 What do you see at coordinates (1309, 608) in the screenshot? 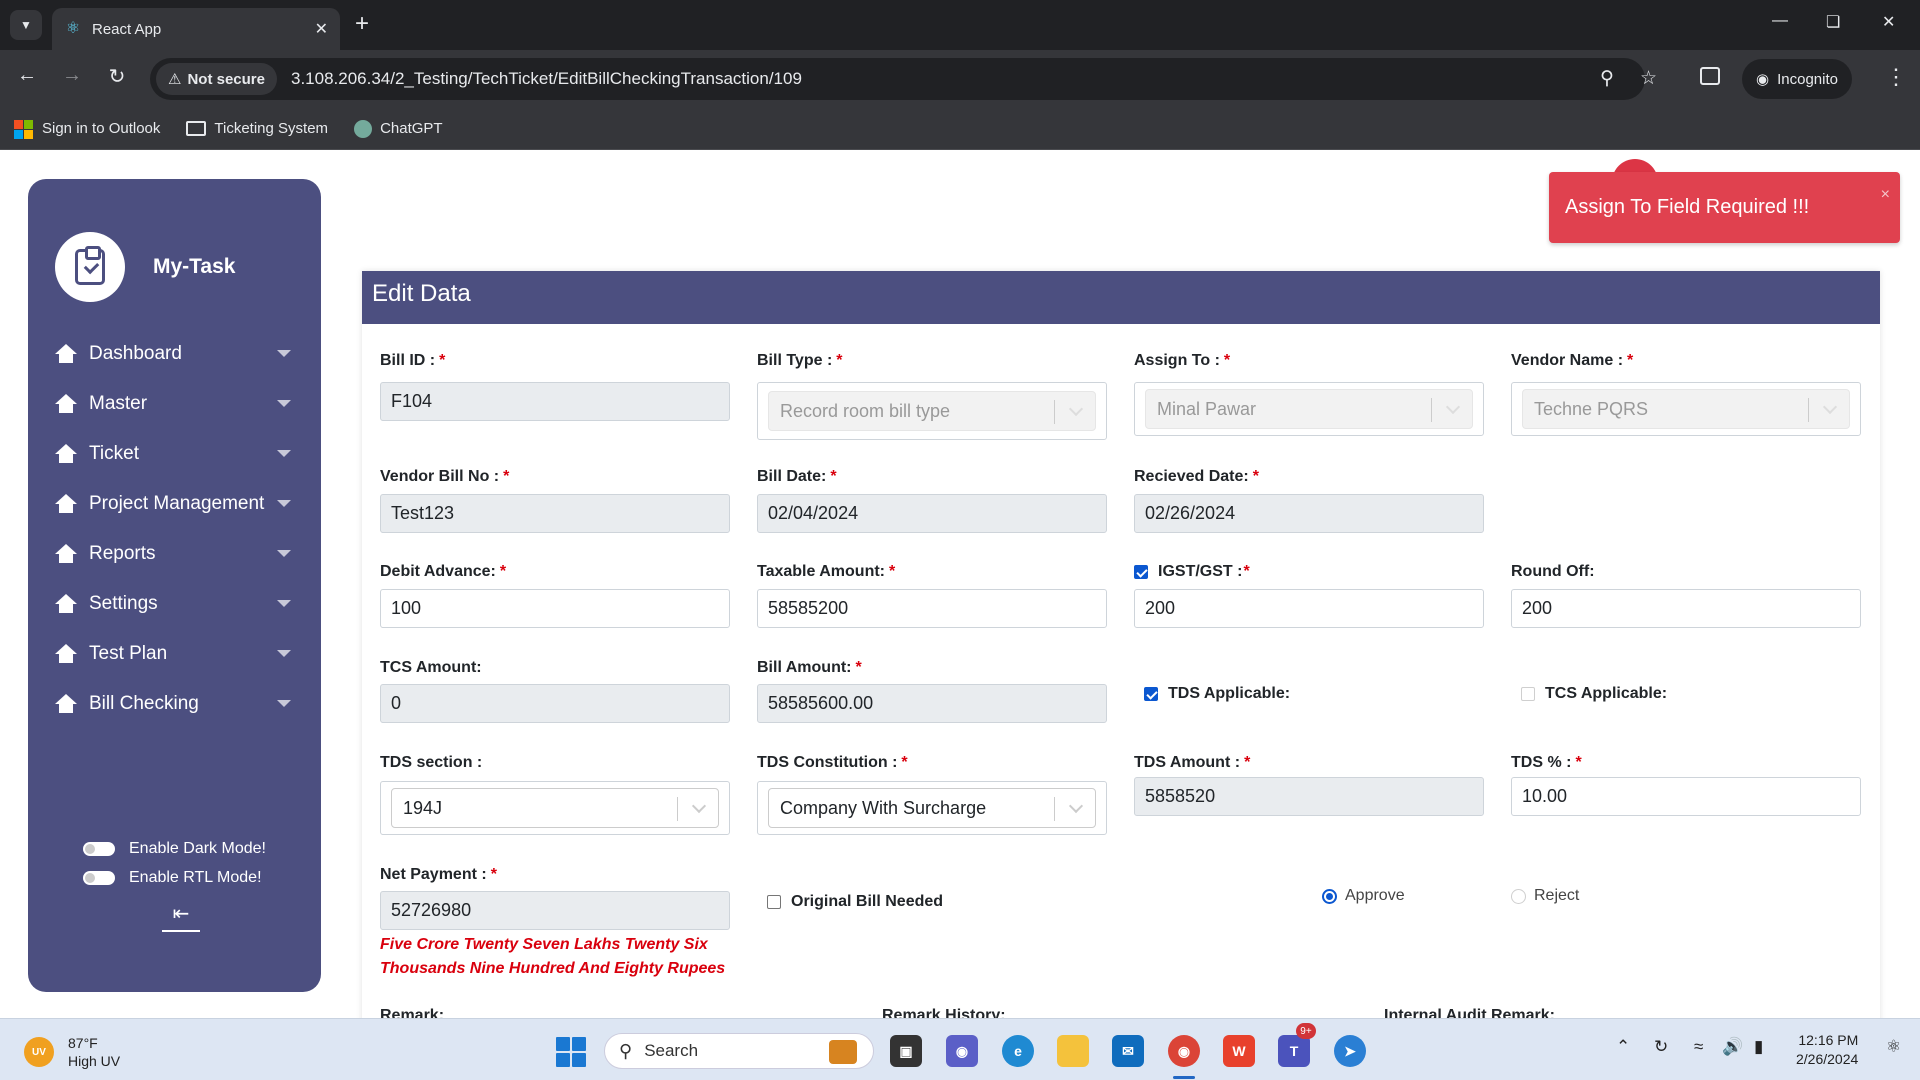
I see `igst-gst-input: 200` at bounding box center [1309, 608].